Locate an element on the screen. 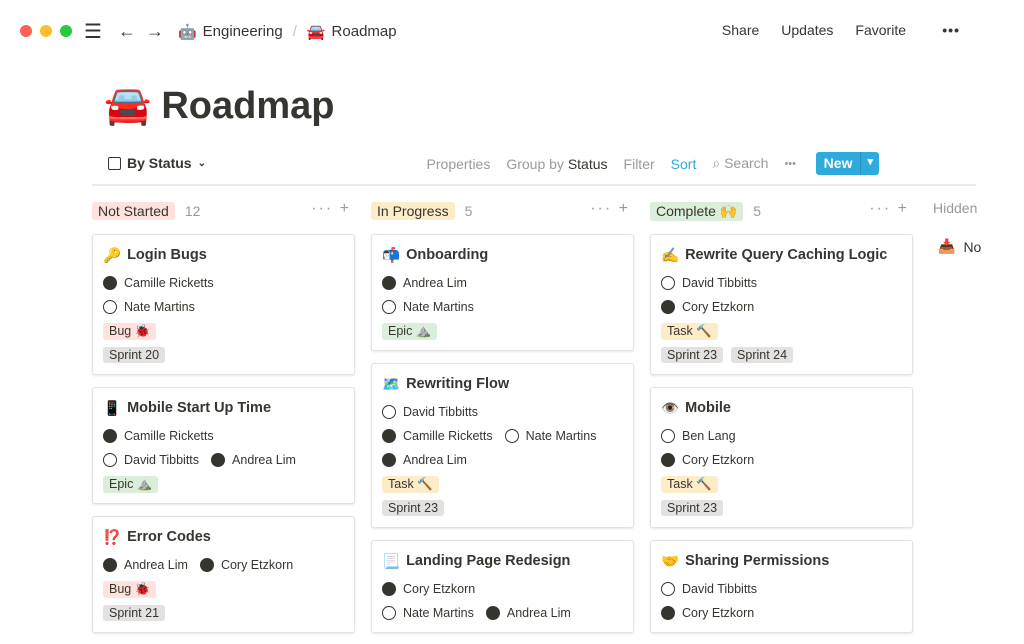  column-count: 12 is located at coordinates (192, 211).